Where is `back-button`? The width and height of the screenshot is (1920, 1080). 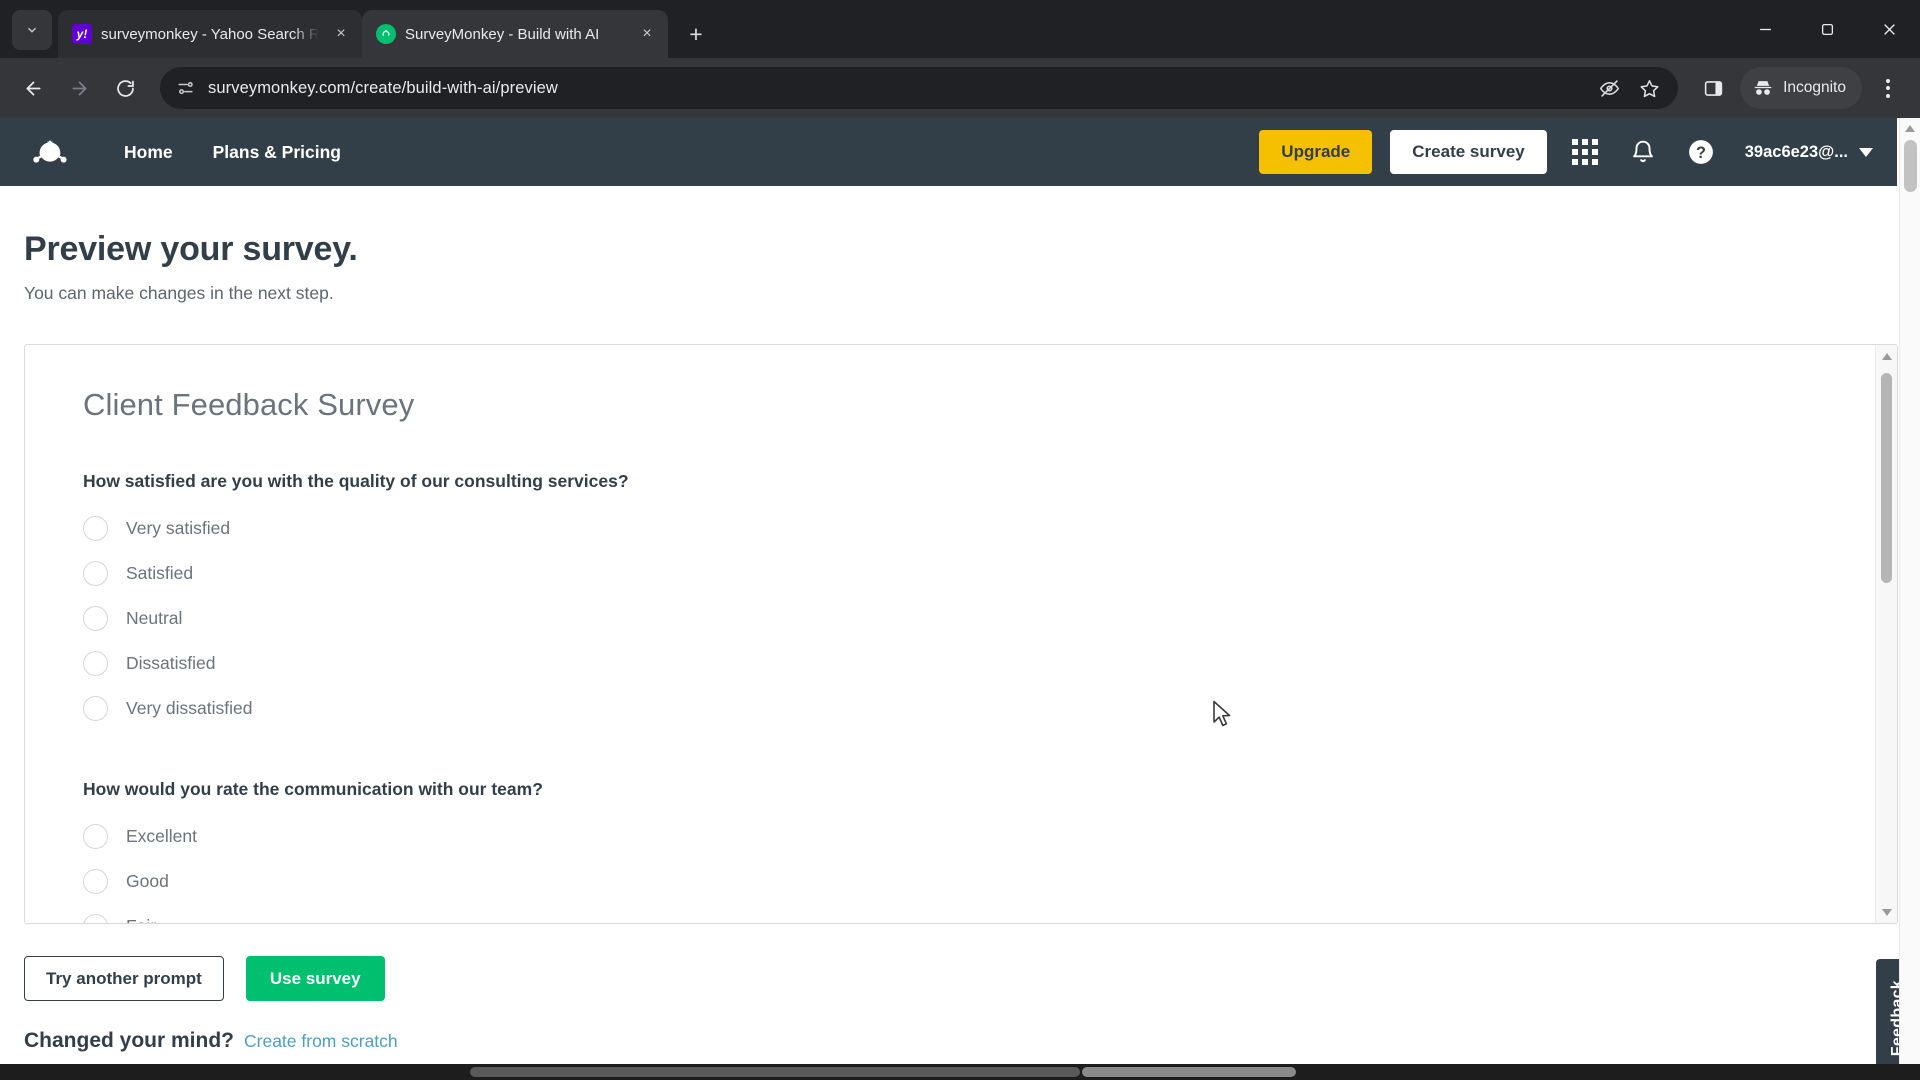
back-button is located at coordinates (33, 88).